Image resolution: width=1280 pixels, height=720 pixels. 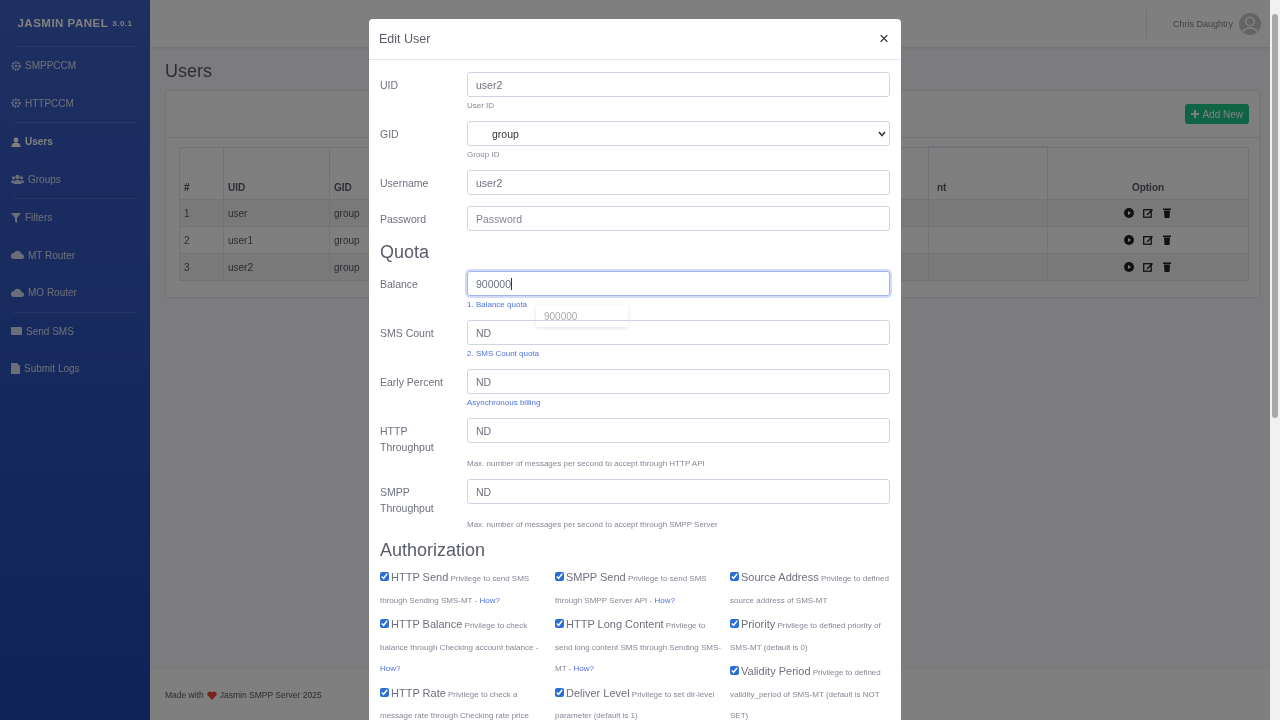 What do you see at coordinates (240, 267) in the screenshot?
I see `table-cell: user2` at bounding box center [240, 267].